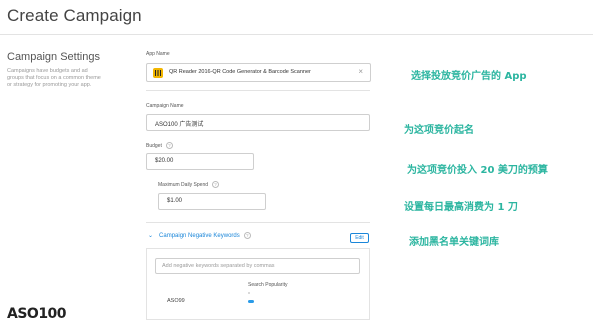  I want to click on qr-code-icon, so click(158, 73).